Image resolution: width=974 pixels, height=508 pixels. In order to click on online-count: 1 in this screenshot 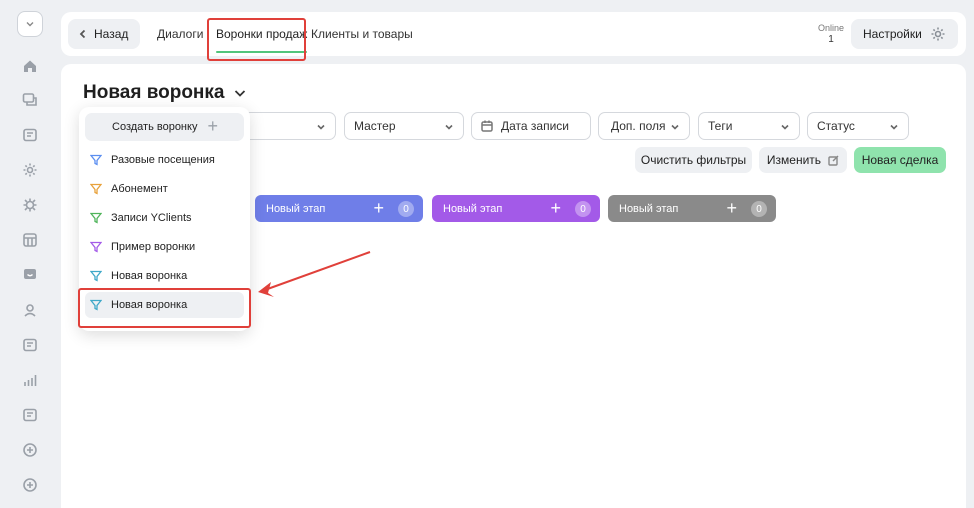, I will do `click(831, 39)`.